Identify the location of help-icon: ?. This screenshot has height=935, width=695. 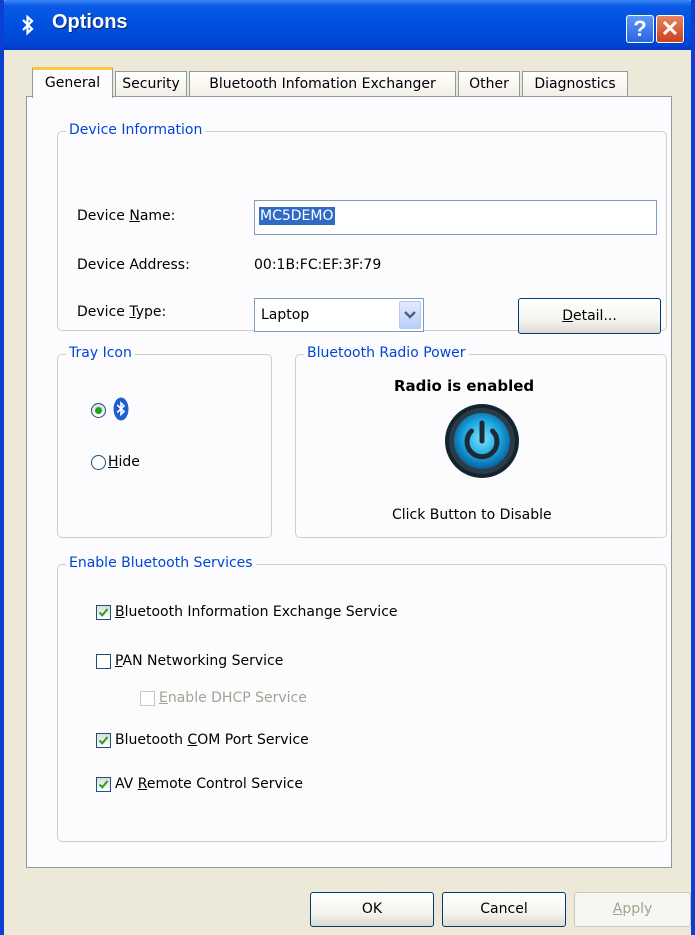
(640, 28).